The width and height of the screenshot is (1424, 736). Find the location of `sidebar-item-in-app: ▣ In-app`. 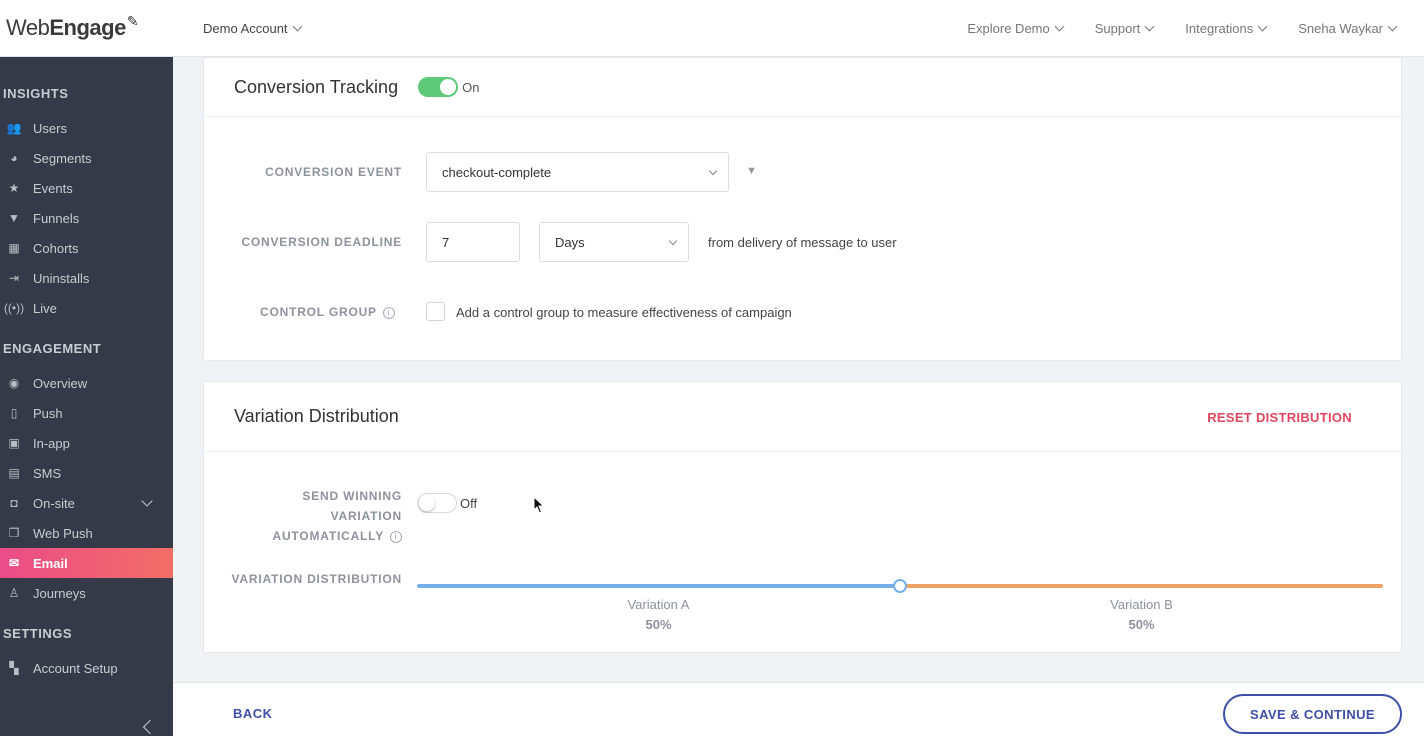

sidebar-item-in-app: ▣ In-app is located at coordinates (86, 443).